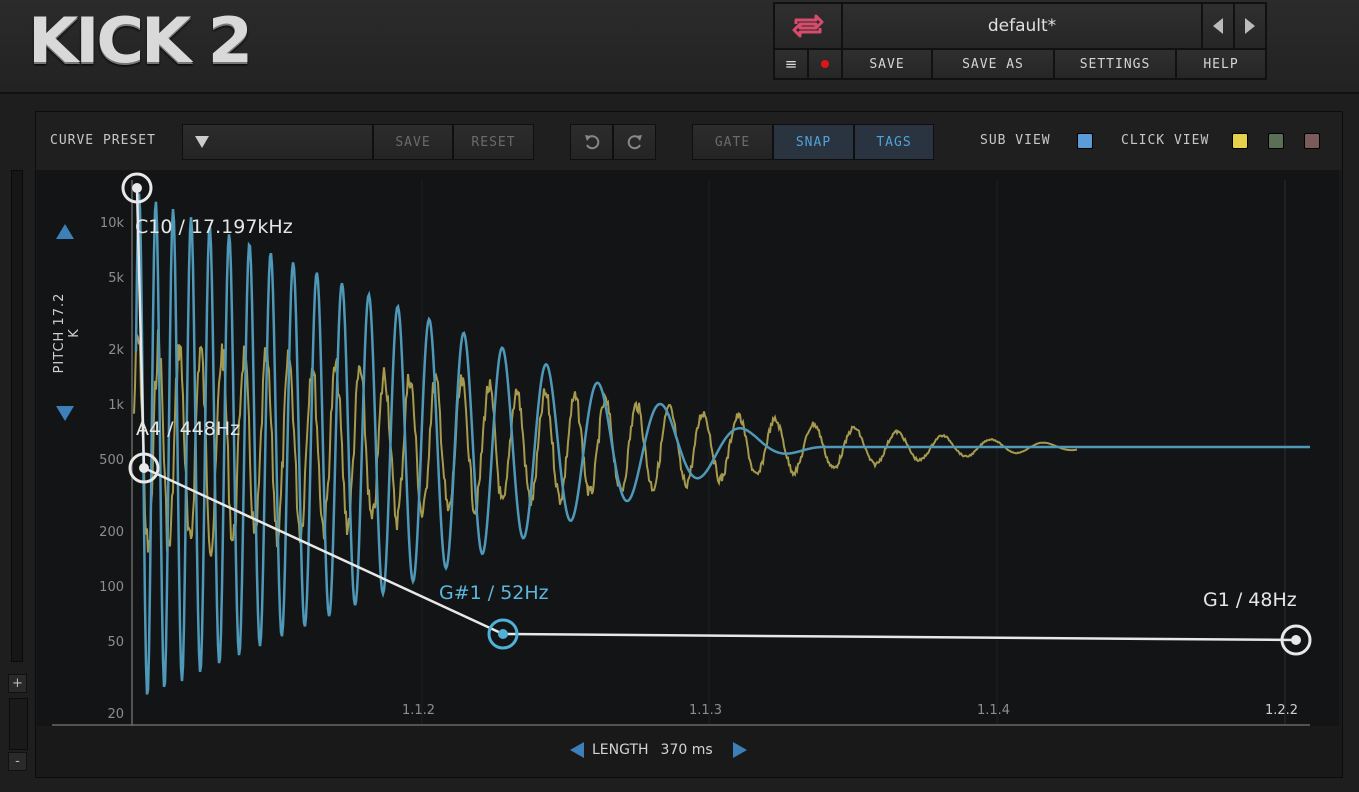  Describe the element at coordinates (188, 429) in the screenshot. I see `curve-node-label: A4 / 448Hz` at that location.